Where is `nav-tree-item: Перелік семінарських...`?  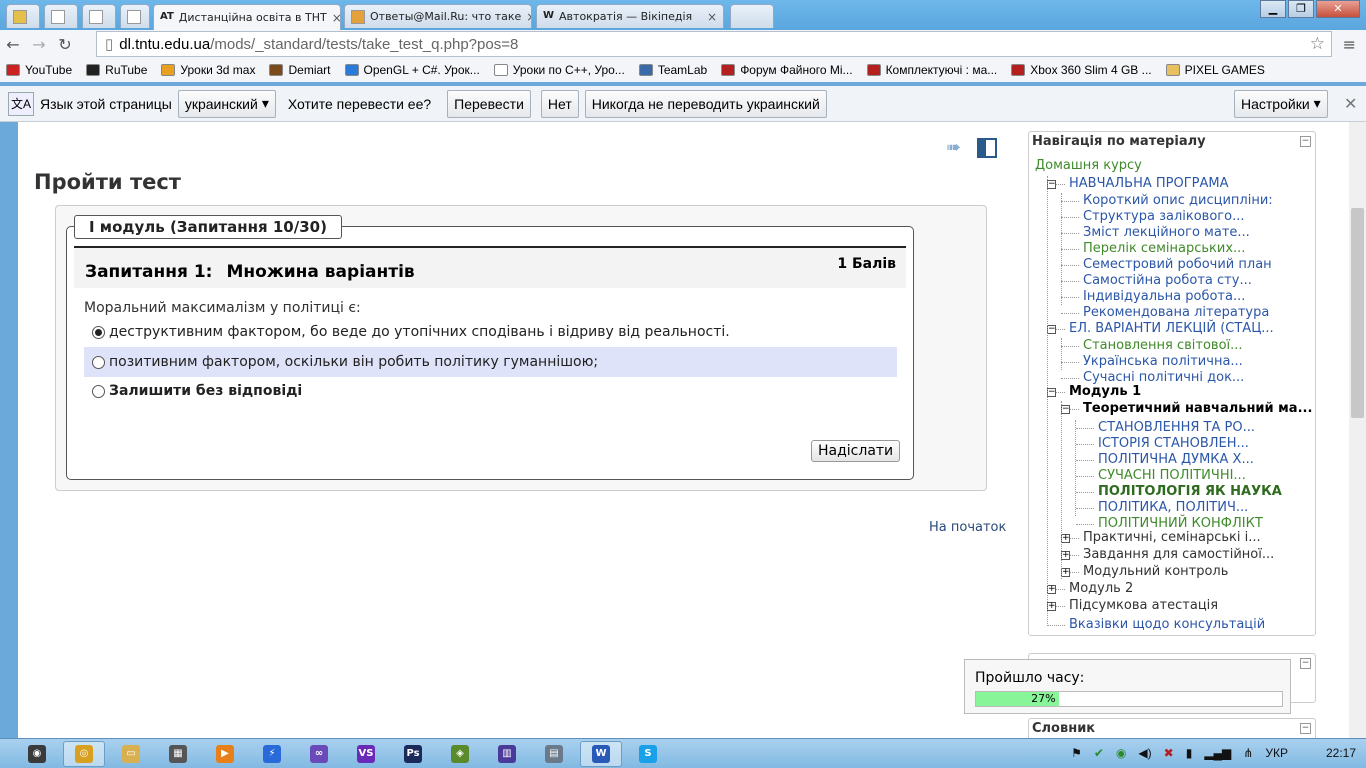
nav-tree-item: Перелік семінарських... is located at coordinates (1164, 249).